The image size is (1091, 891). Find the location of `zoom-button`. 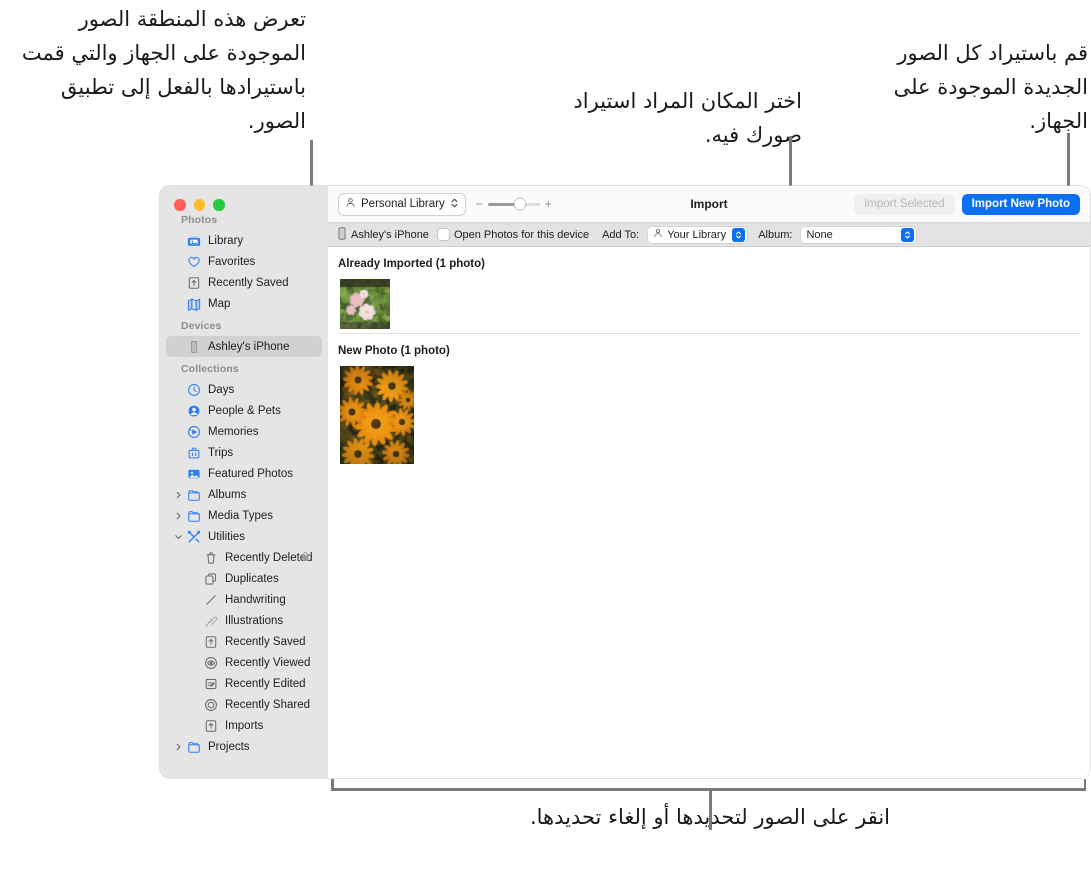

zoom-button is located at coordinates (219, 205).